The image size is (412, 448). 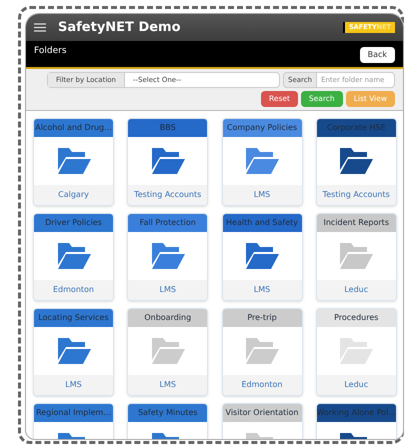 What do you see at coordinates (377, 55) in the screenshot?
I see `back-button: Back` at bounding box center [377, 55].